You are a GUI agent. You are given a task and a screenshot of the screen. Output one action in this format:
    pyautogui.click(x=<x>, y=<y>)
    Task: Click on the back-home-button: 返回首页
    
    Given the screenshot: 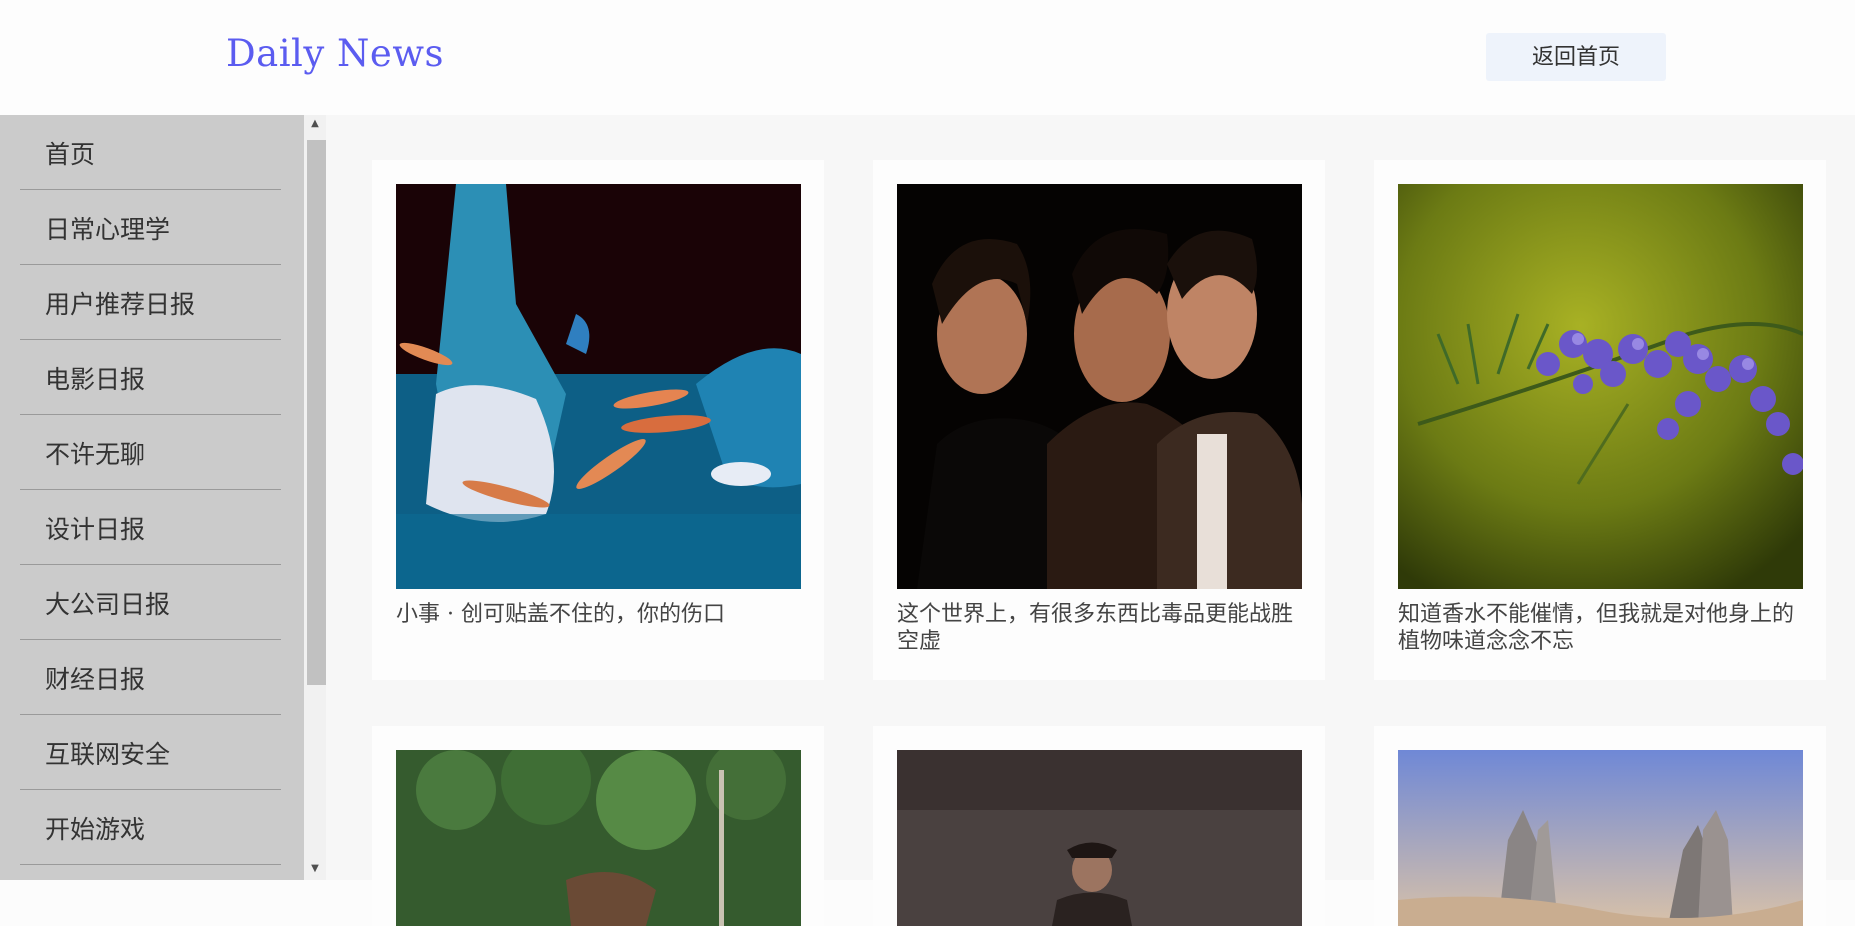 What is the action you would take?
    pyautogui.click(x=1576, y=57)
    